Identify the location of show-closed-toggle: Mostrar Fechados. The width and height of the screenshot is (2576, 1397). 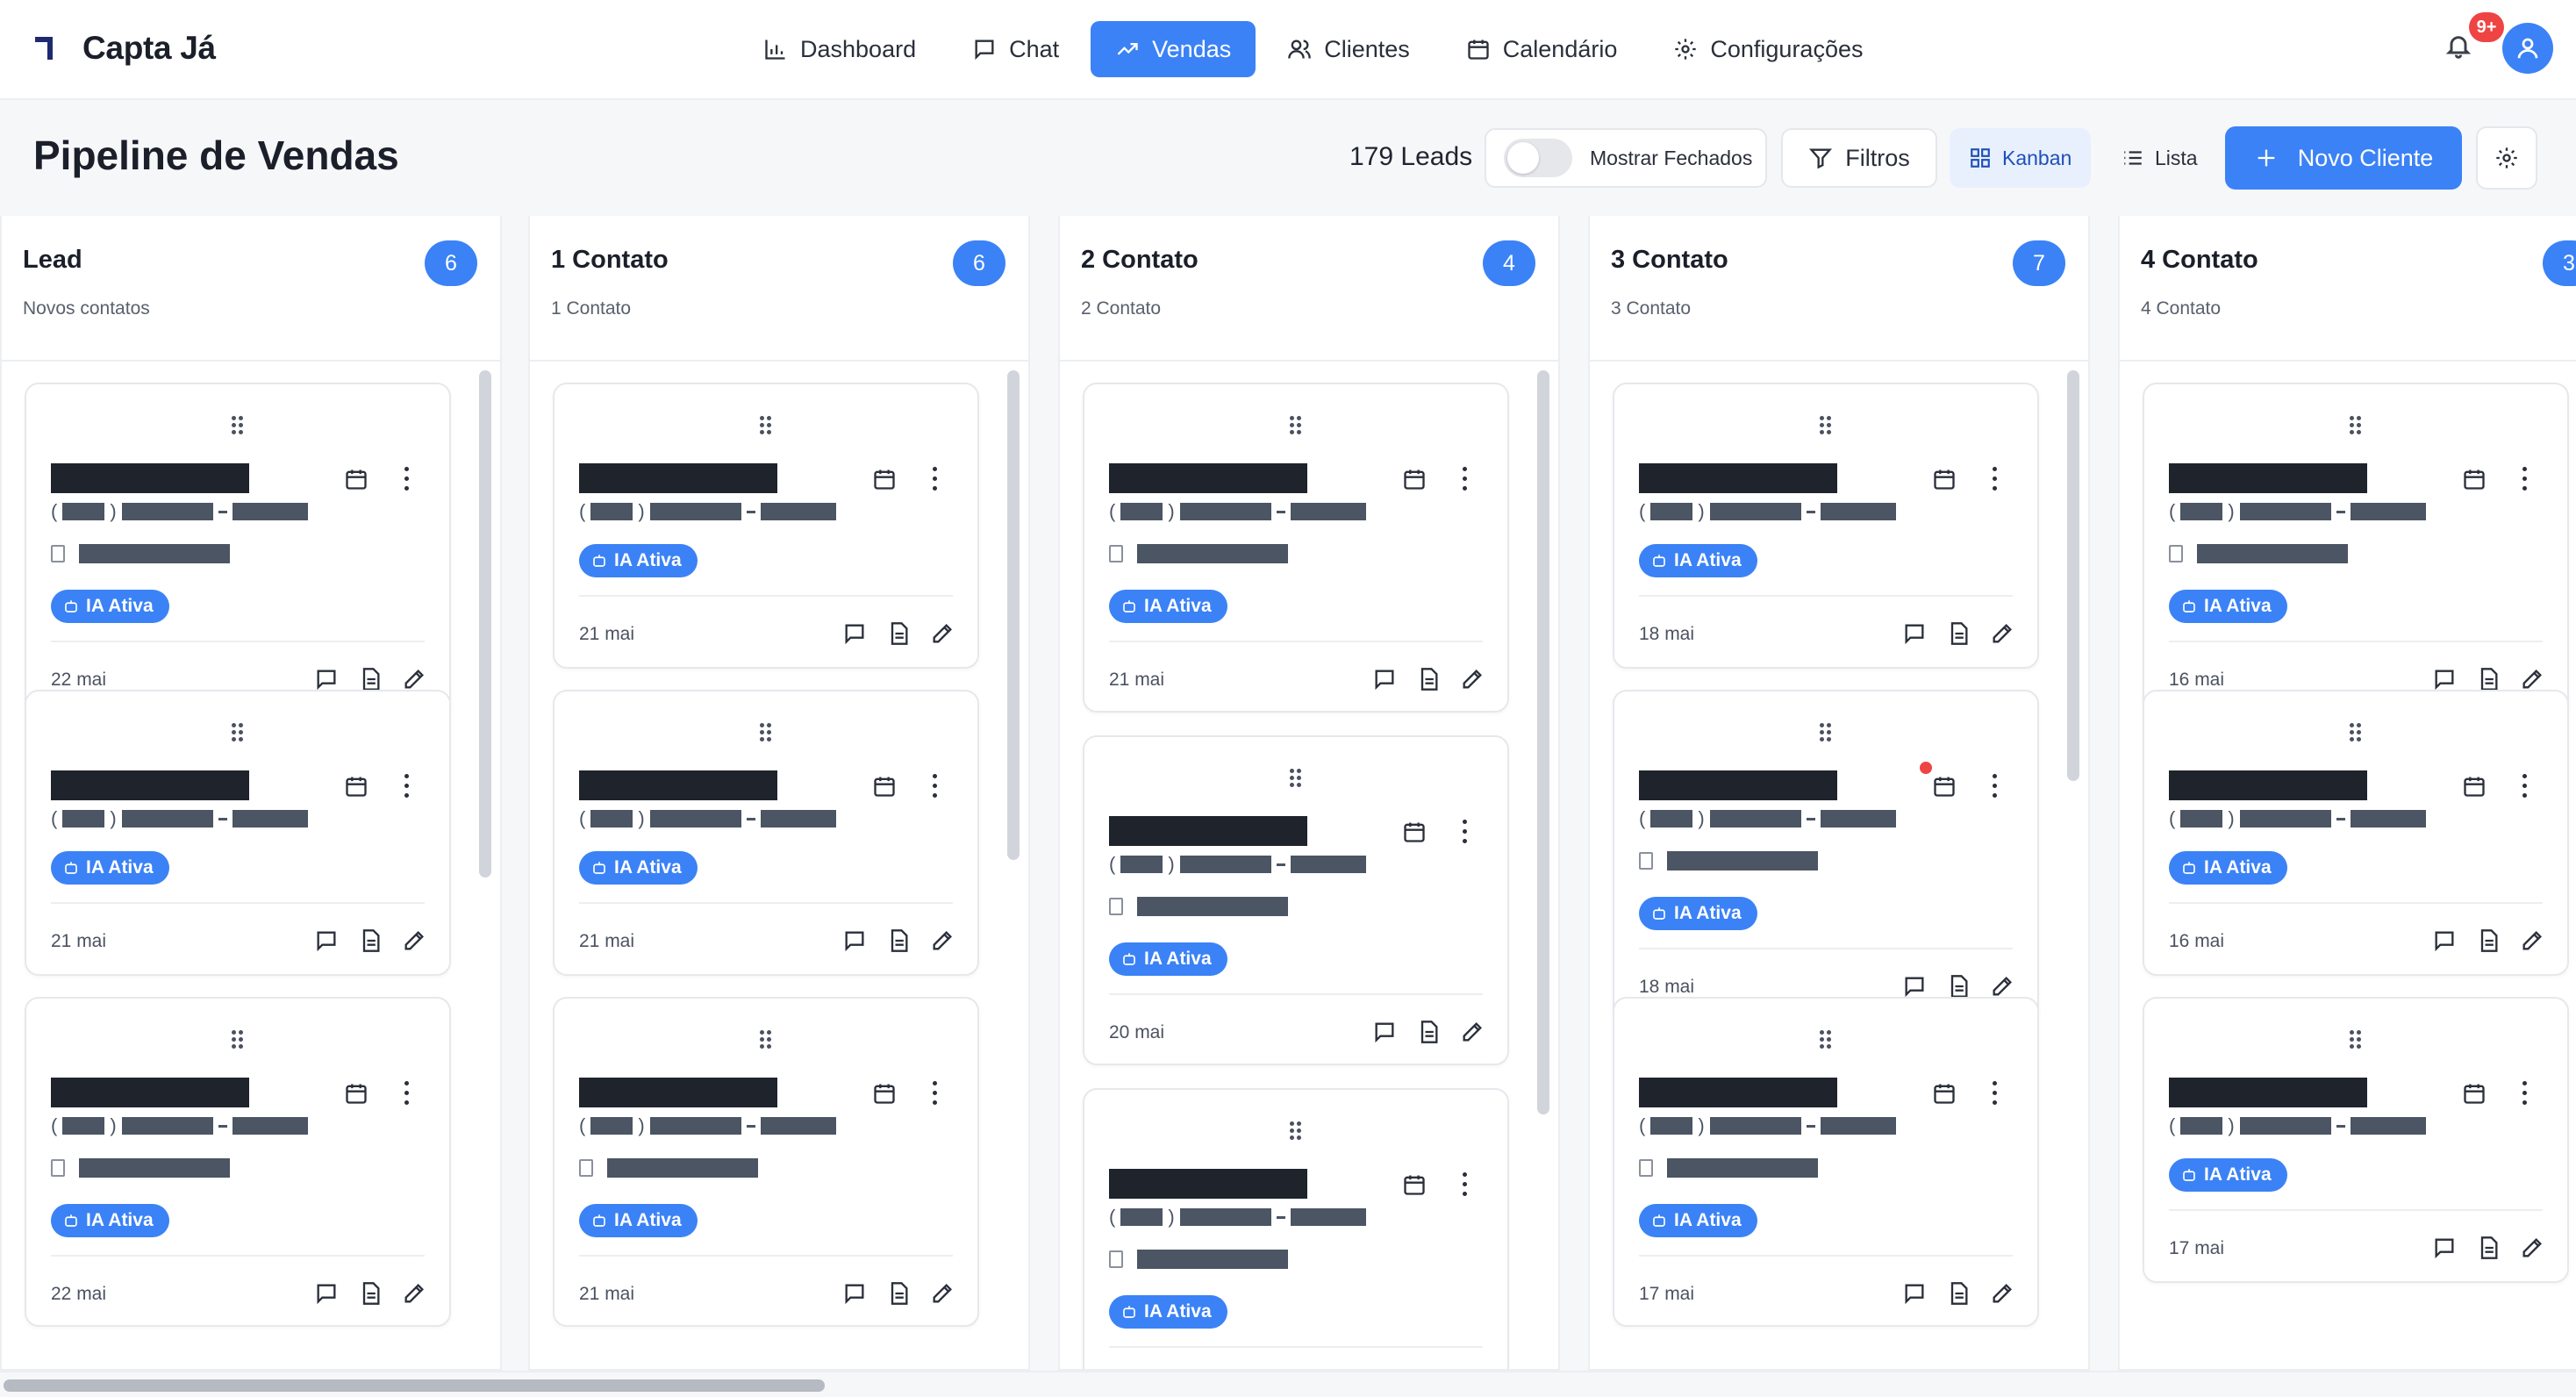
(1626, 158).